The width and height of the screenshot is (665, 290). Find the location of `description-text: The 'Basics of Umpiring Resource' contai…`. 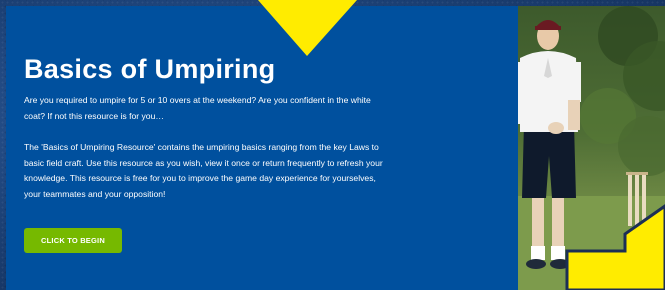

description-text: The 'Basics of Umpiring Resource' contai… is located at coordinates (203, 170).